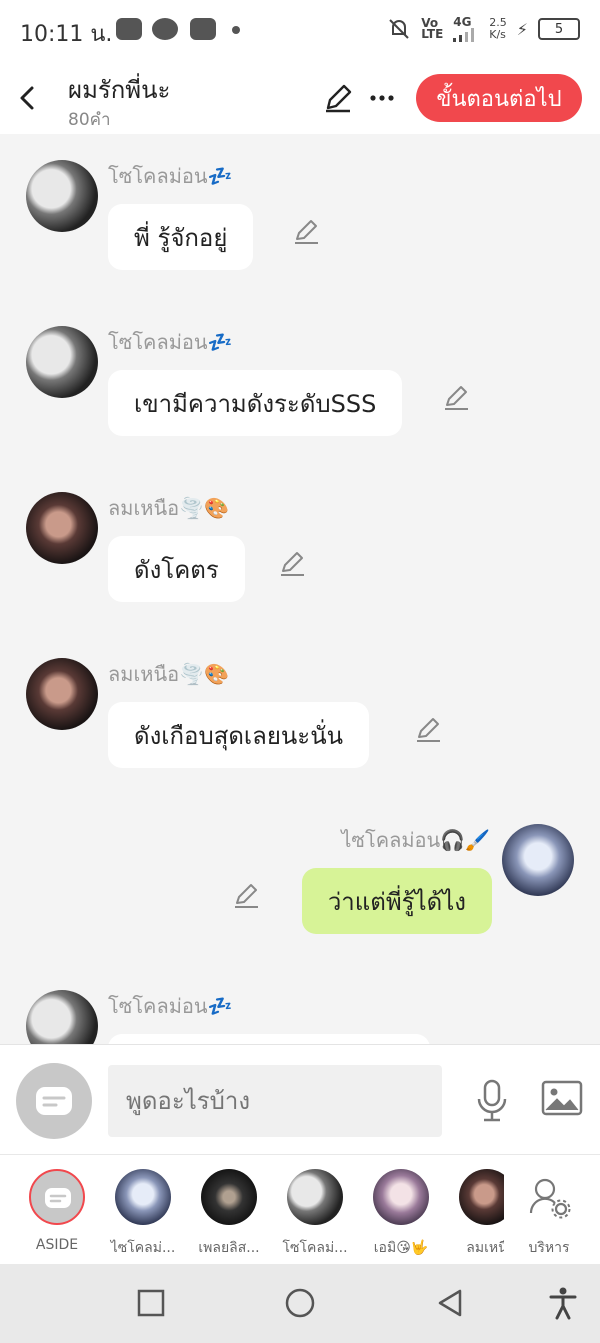 This screenshot has width=600, height=1343. Describe the element at coordinates (522, 29) in the screenshot. I see `charging-icon: ⚡` at that location.